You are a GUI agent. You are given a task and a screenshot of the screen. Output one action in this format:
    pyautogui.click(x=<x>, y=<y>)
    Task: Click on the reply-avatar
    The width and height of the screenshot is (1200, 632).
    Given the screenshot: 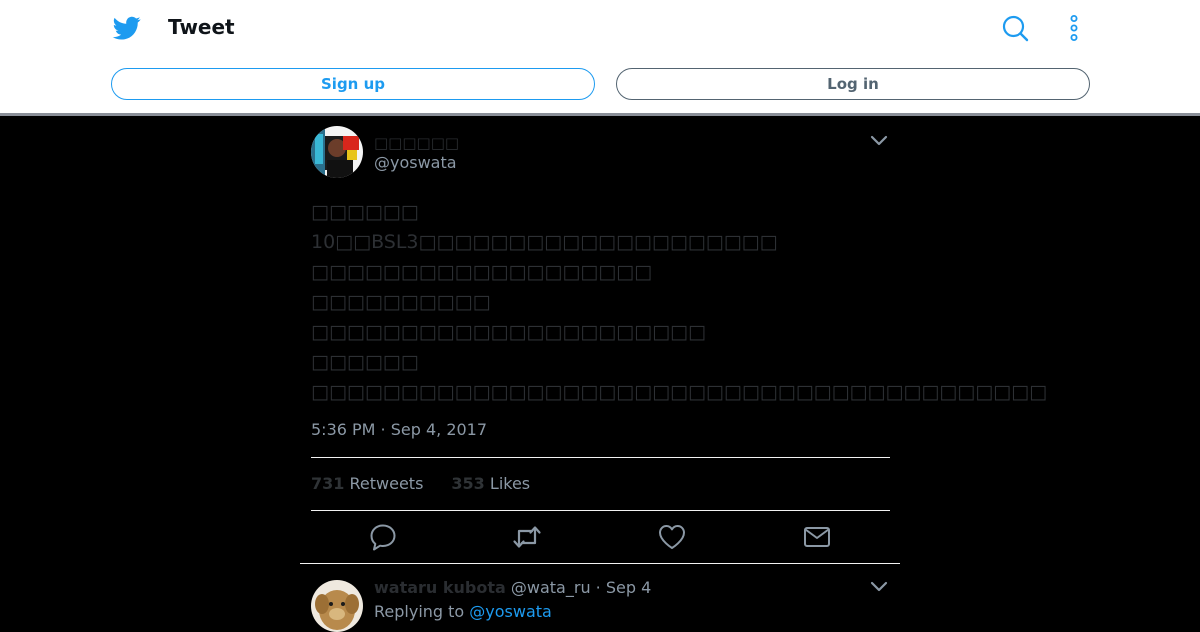 What is the action you would take?
    pyautogui.click(x=337, y=606)
    